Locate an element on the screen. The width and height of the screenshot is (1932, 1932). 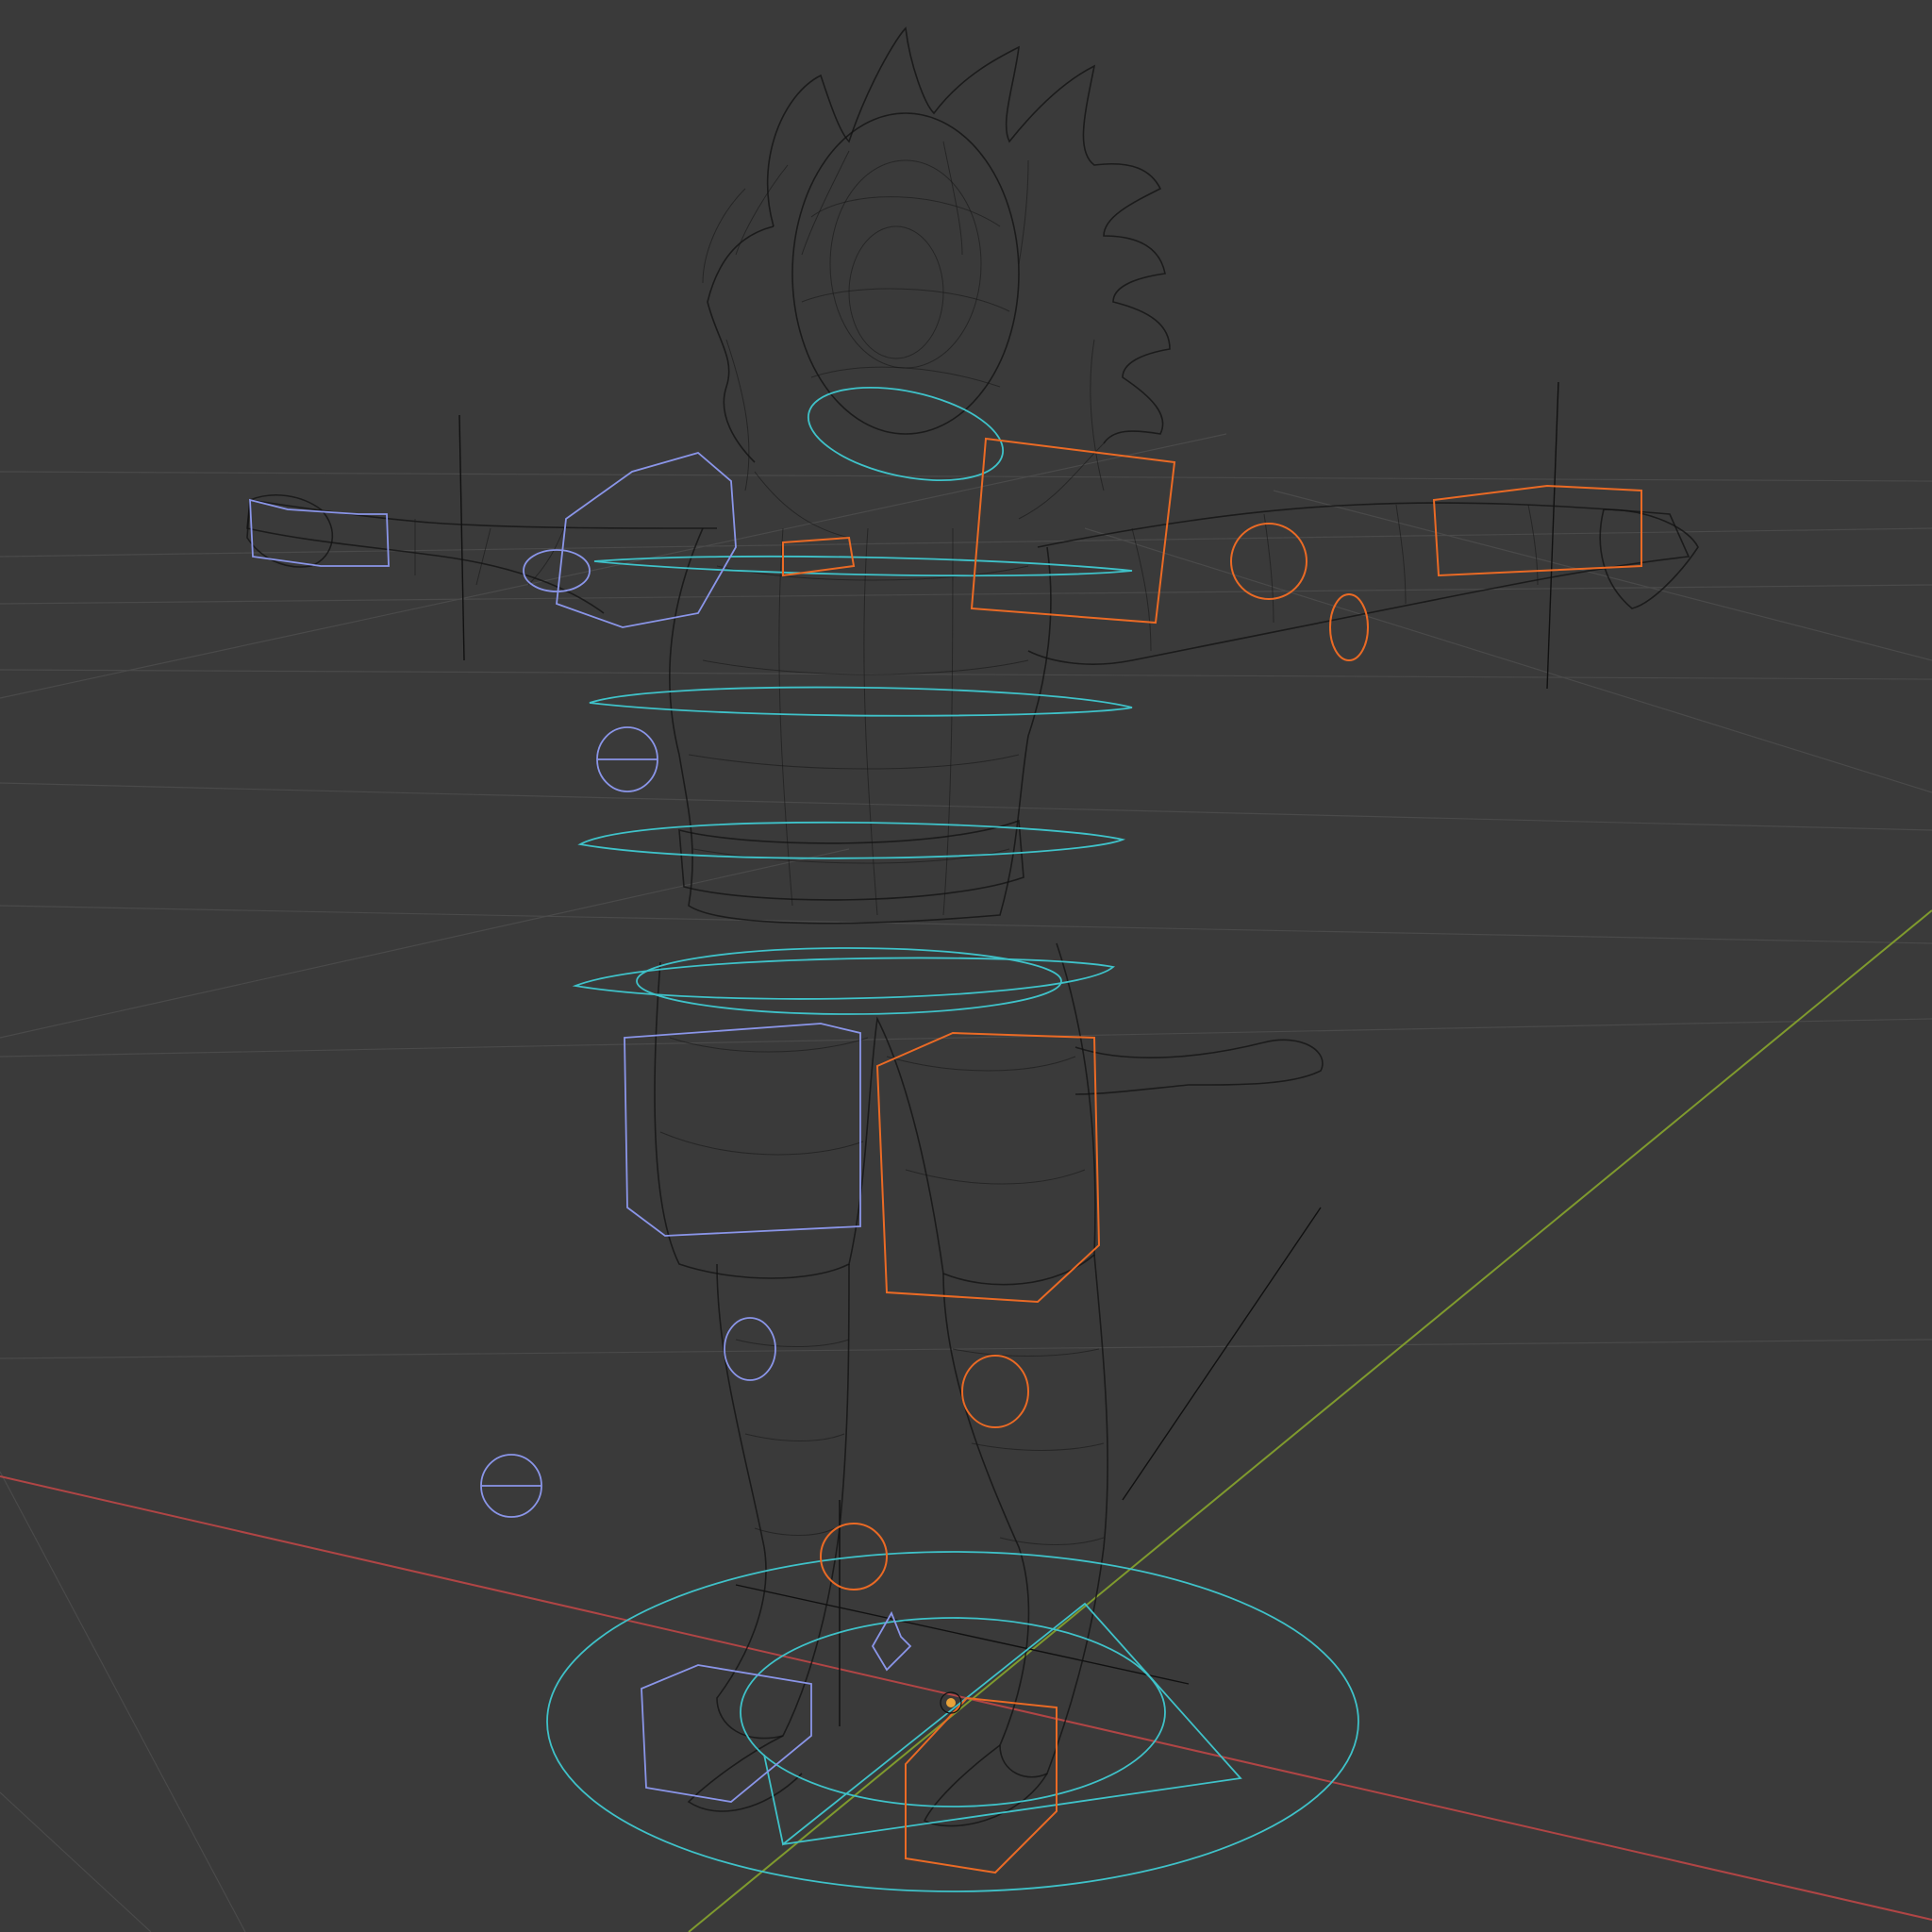
shoulder-right-control is located at coordinates (1073, 531).